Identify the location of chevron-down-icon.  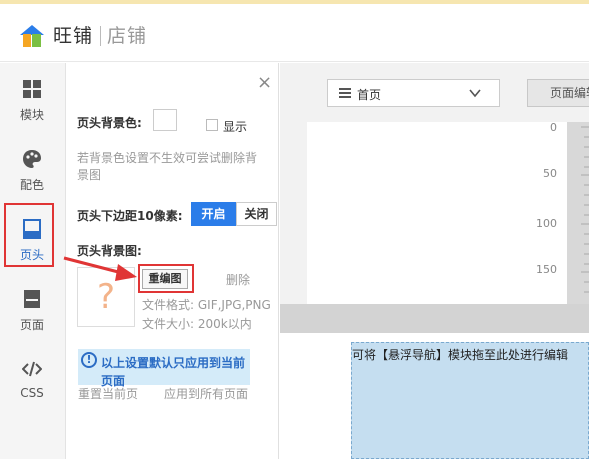
(475, 93).